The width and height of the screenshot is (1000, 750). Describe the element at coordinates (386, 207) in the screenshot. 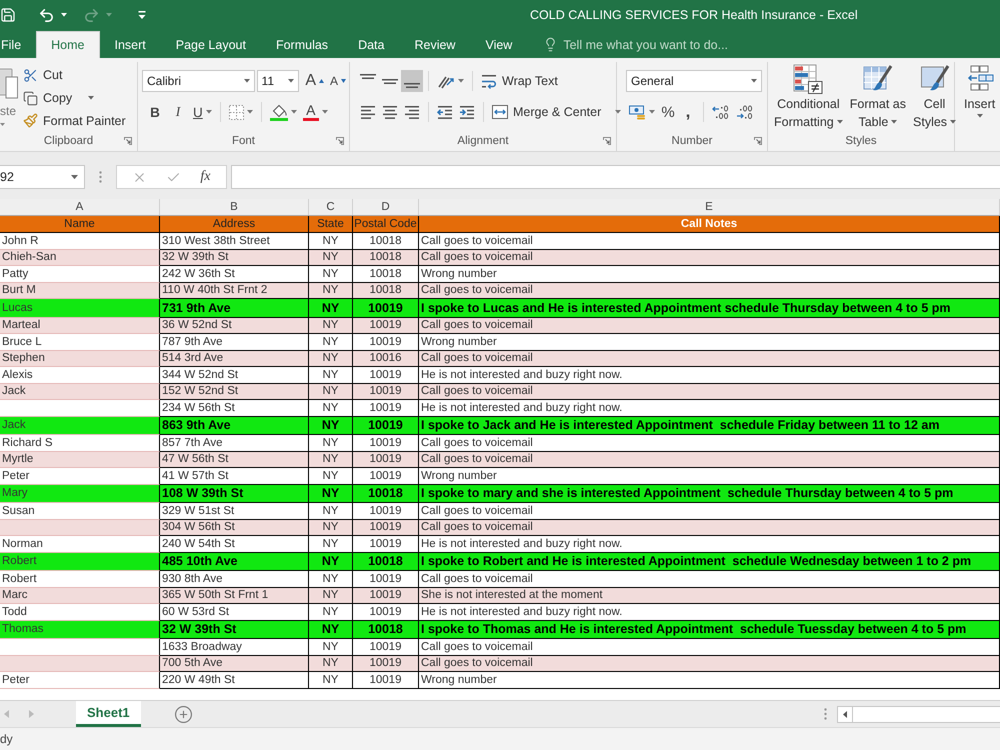

I see `column-header: D` at that location.